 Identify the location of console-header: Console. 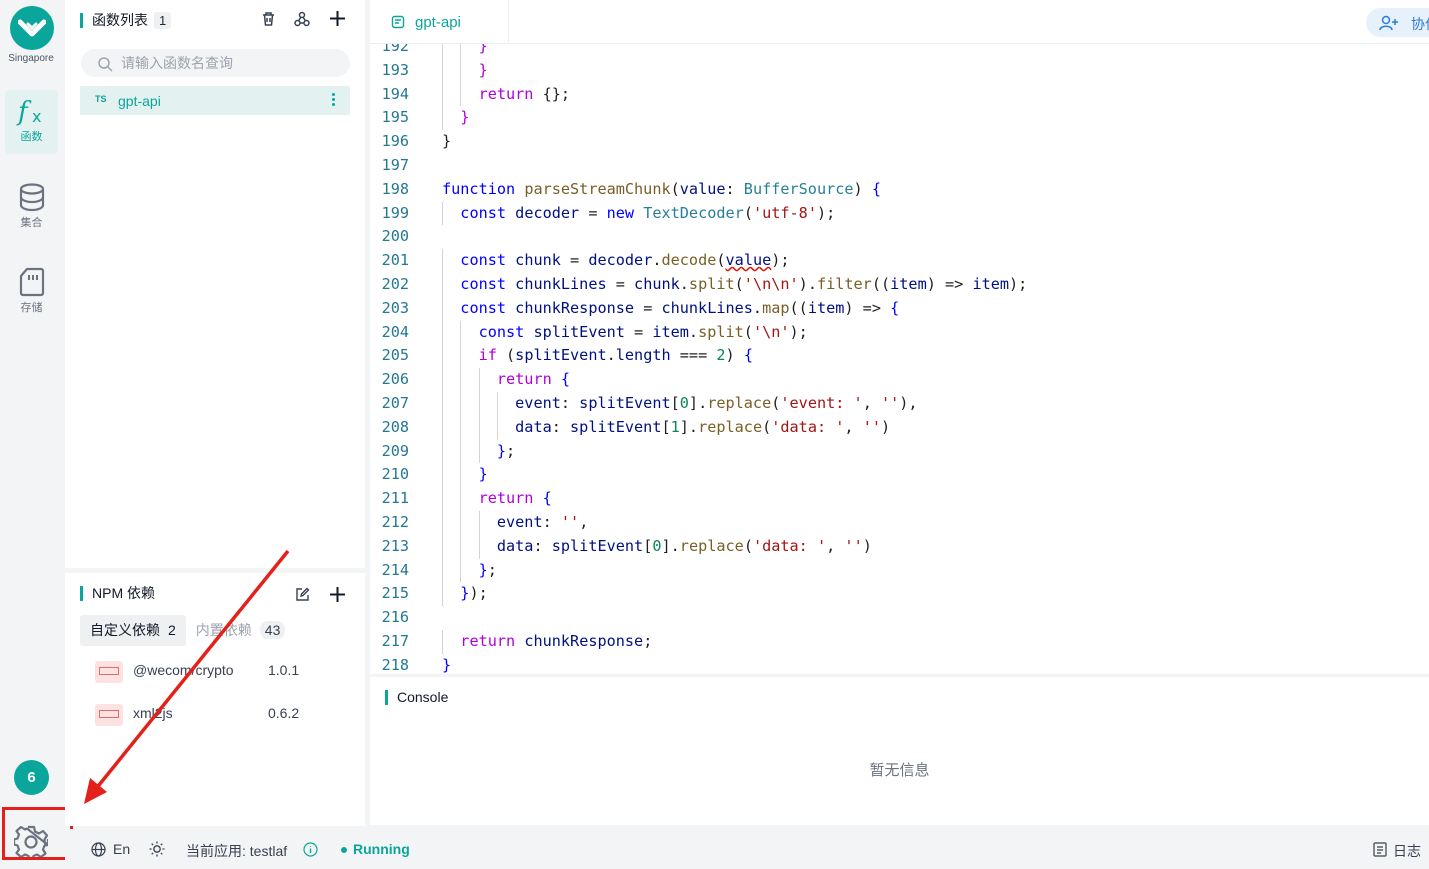
(416, 697).